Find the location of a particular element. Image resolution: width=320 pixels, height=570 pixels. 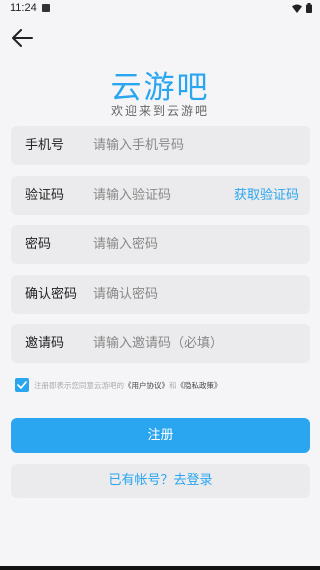

welcome-subtitle: 欢迎来到云游吧 is located at coordinates (159, 111).